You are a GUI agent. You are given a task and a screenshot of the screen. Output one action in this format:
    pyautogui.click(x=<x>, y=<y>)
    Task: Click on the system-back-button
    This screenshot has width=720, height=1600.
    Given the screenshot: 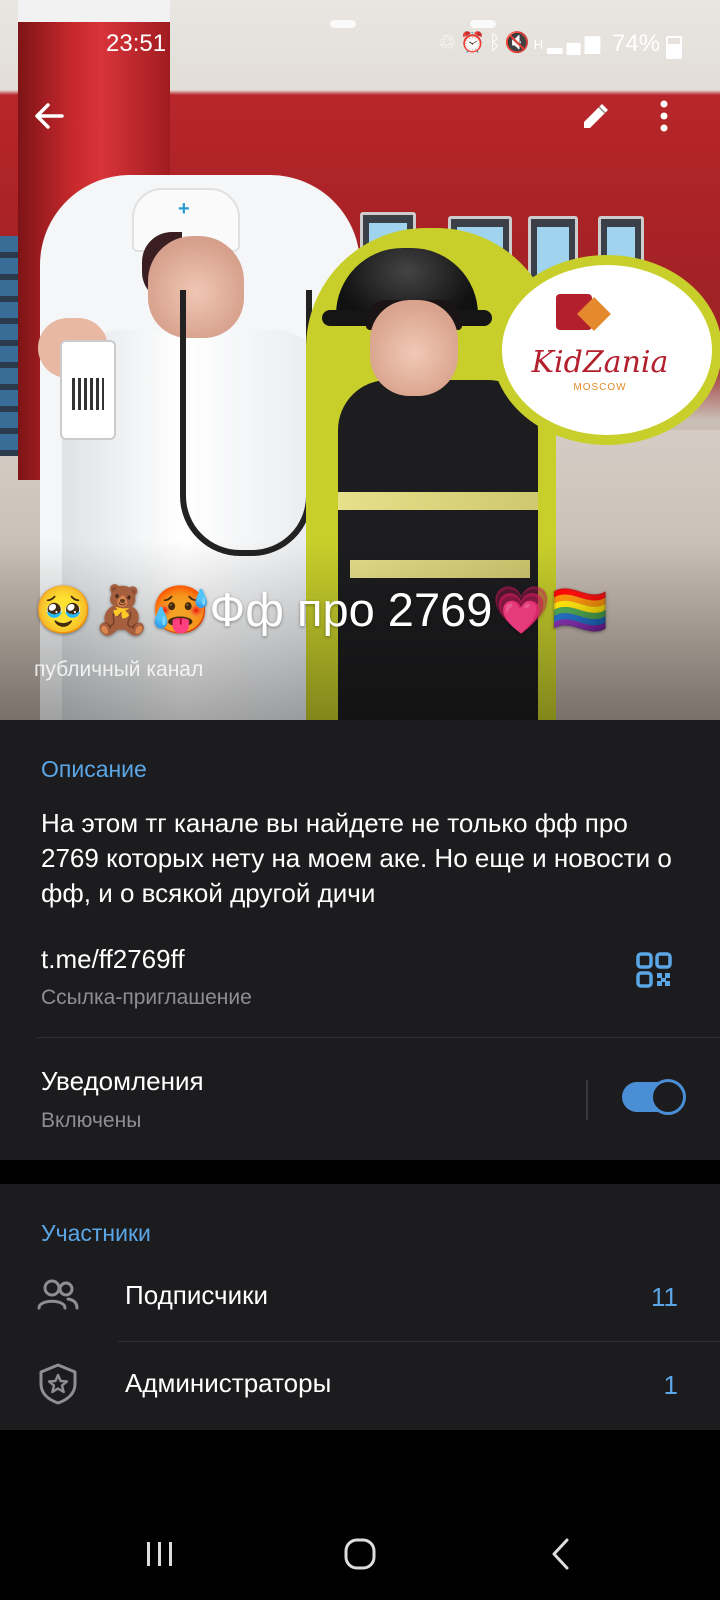 What is the action you would take?
    pyautogui.click(x=562, y=1554)
    